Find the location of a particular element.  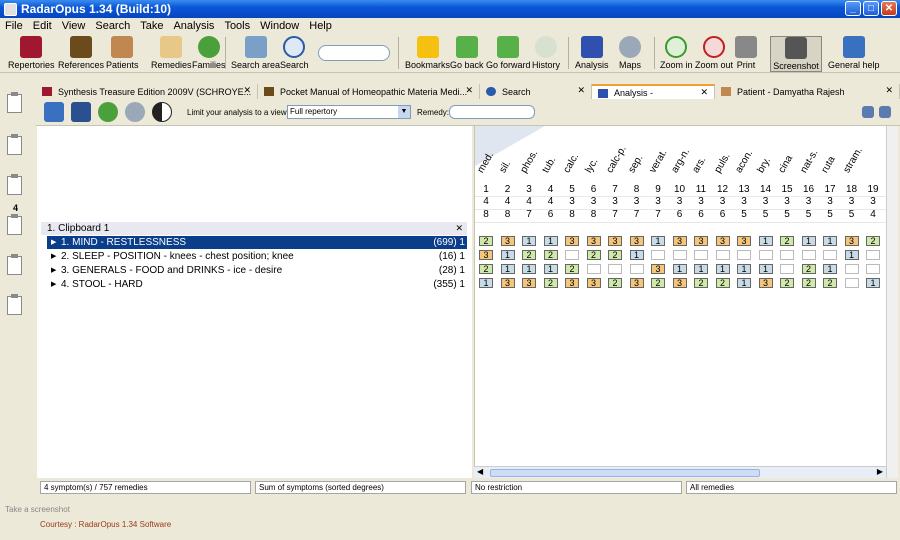

scroll-thumb is located at coordinates (625, 473).